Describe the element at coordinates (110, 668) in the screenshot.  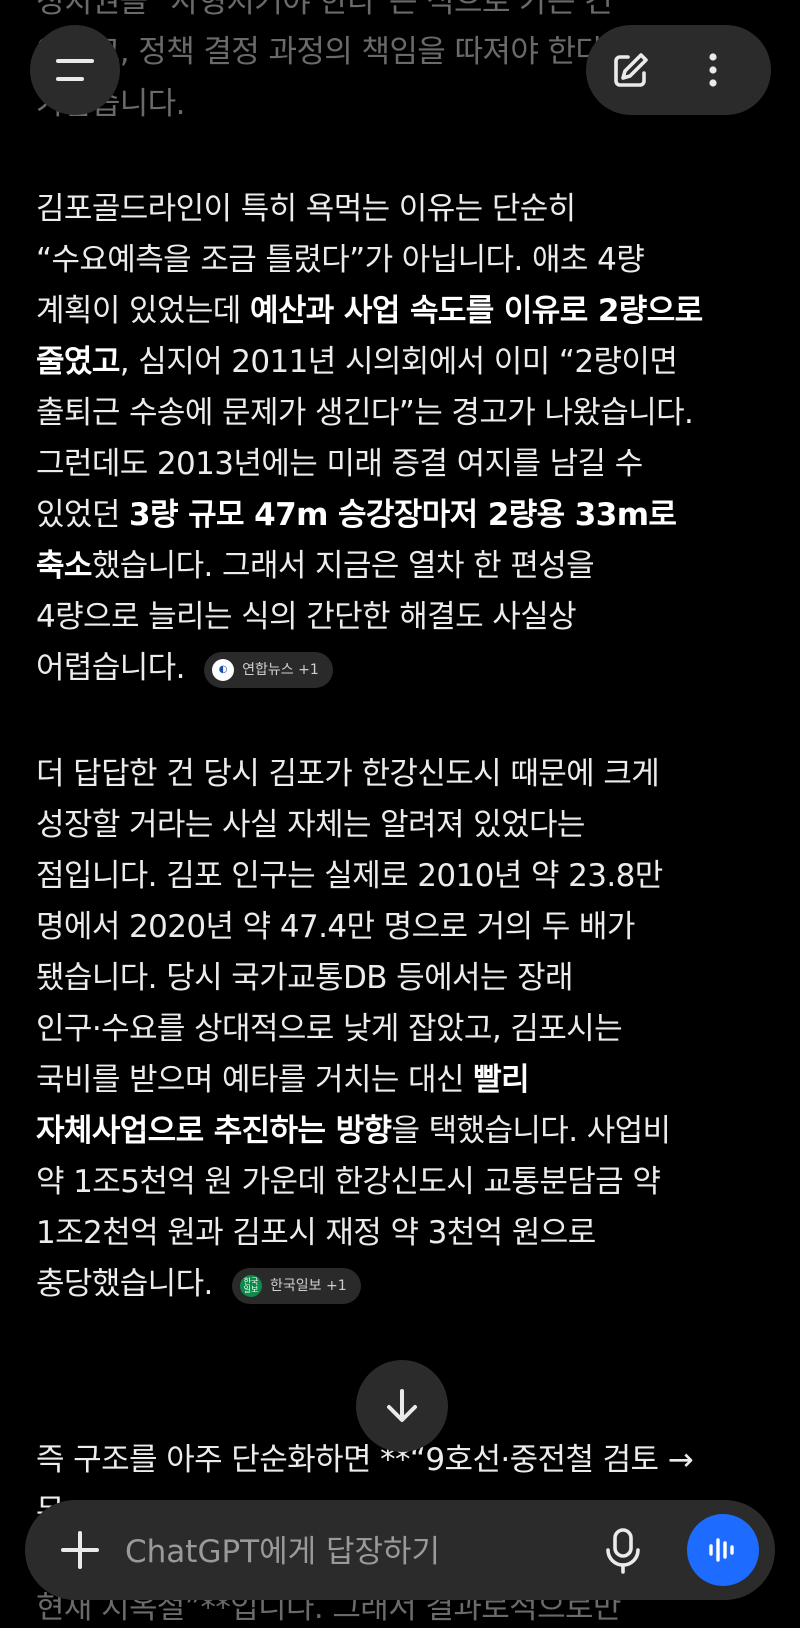
I see `text-segment: 어렵습니다.` at that location.